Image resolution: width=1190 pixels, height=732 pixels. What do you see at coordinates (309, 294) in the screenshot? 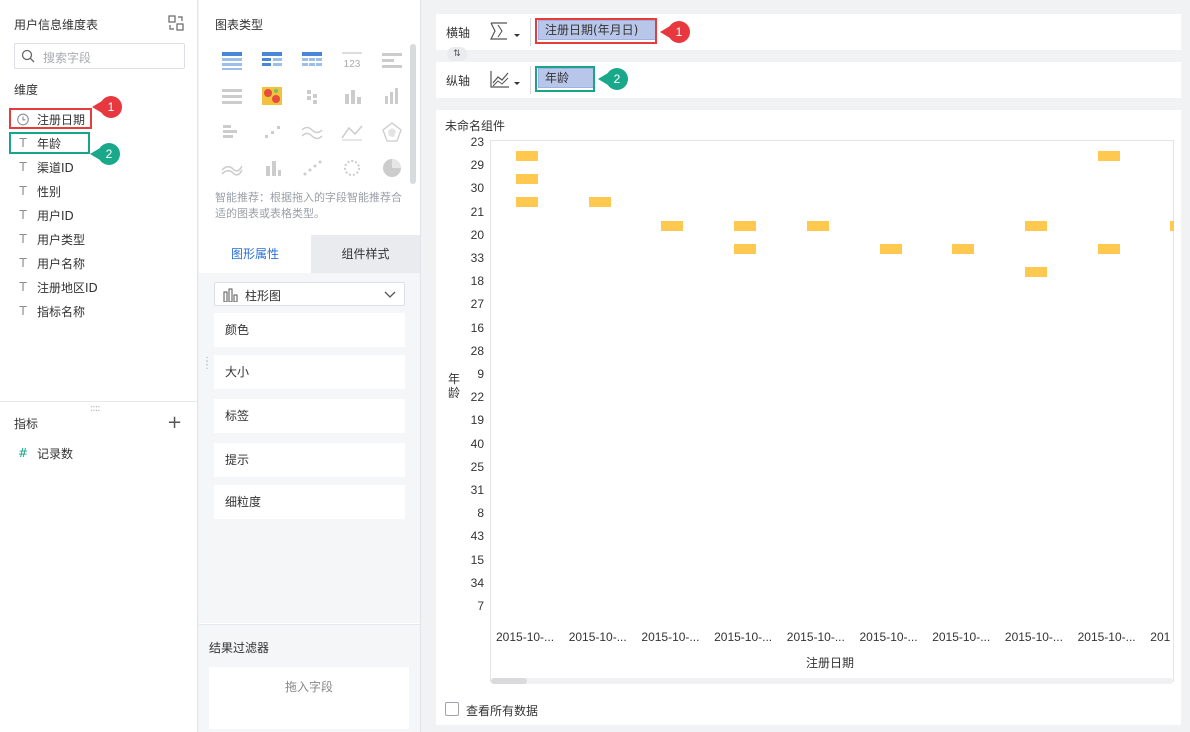
I see `chart-type-select: 柱形图` at bounding box center [309, 294].